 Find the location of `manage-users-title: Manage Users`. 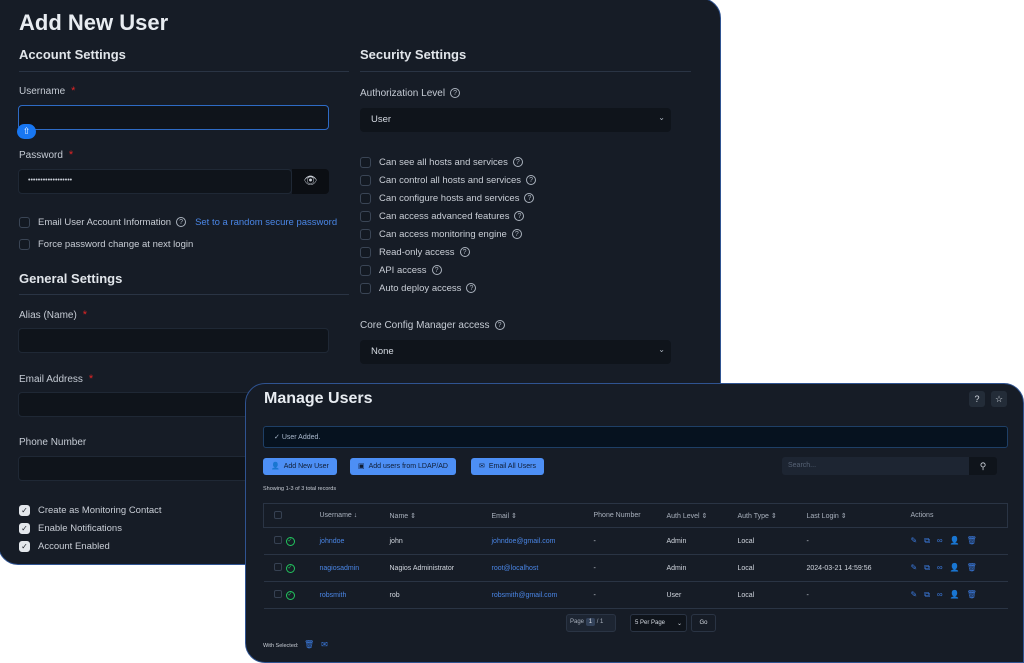

manage-users-title: Manage Users is located at coordinates (318, 398).